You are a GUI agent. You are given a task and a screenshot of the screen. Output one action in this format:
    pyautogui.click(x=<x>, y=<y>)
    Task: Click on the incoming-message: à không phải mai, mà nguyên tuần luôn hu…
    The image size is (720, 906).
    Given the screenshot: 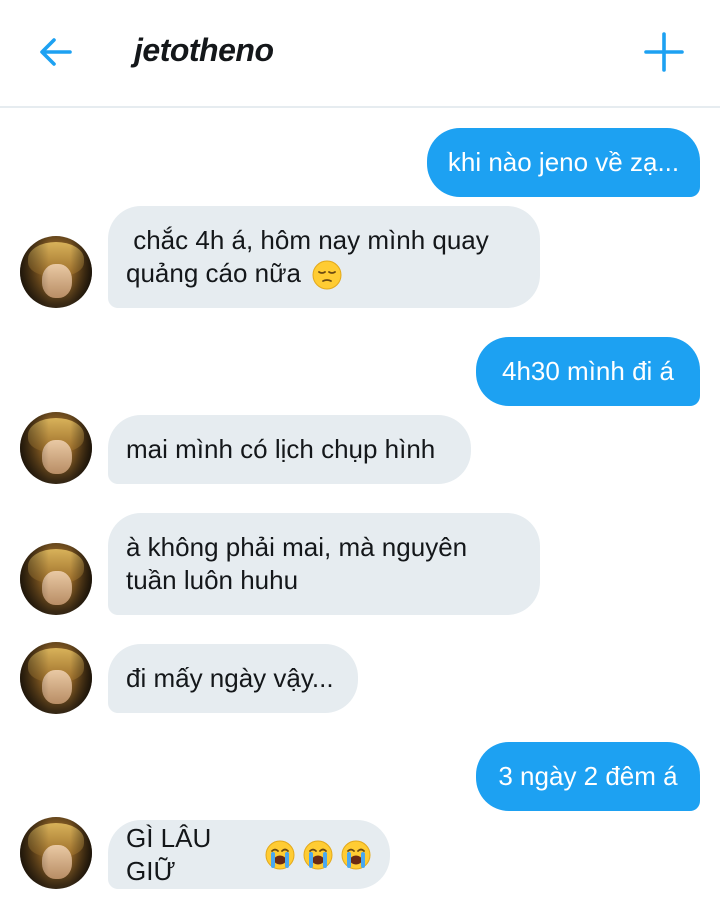 What is the action you would take?
    pyautogui.click(x=324, y=564)
    